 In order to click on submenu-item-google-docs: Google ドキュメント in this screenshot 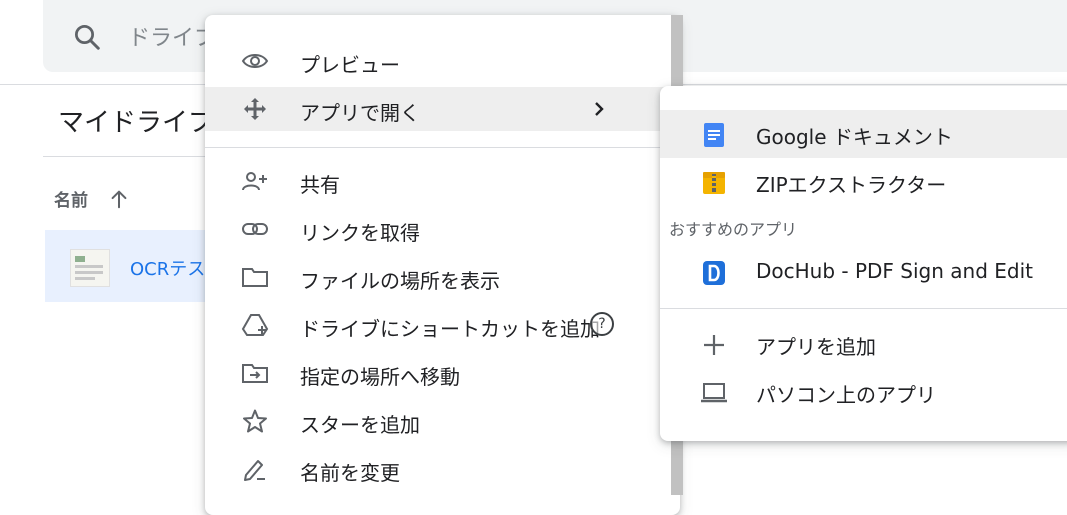, I will do `click(863, 134)`.